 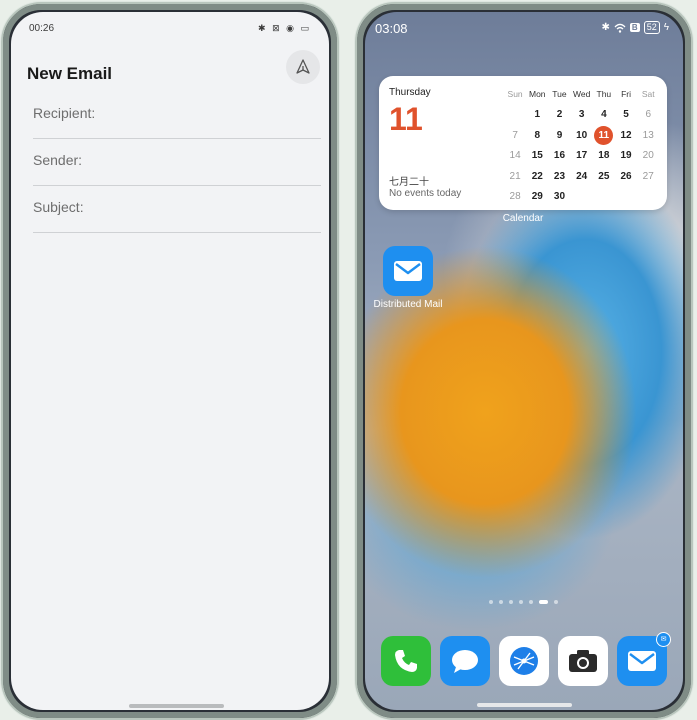 What do you see at coordinates (523, 218) in the screenshot?
I see `widget-label: Calendar` at bounding box center [523, 218].